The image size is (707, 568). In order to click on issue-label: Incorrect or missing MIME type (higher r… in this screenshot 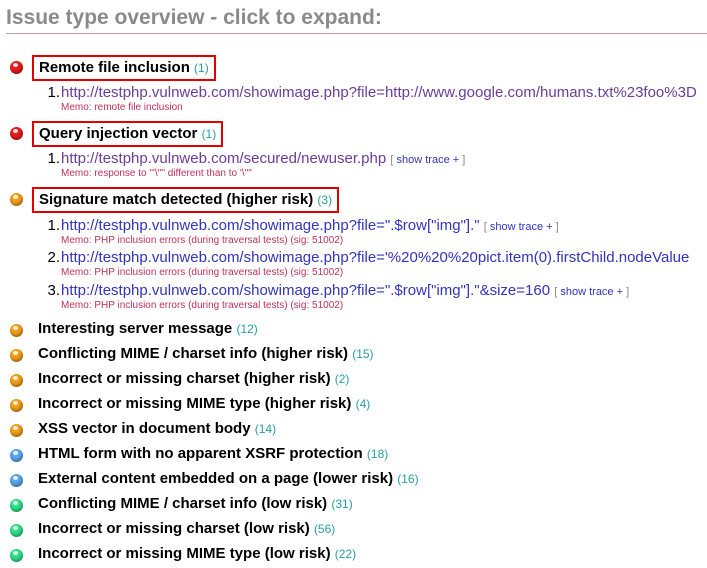, I will do `click(204, 404)`.